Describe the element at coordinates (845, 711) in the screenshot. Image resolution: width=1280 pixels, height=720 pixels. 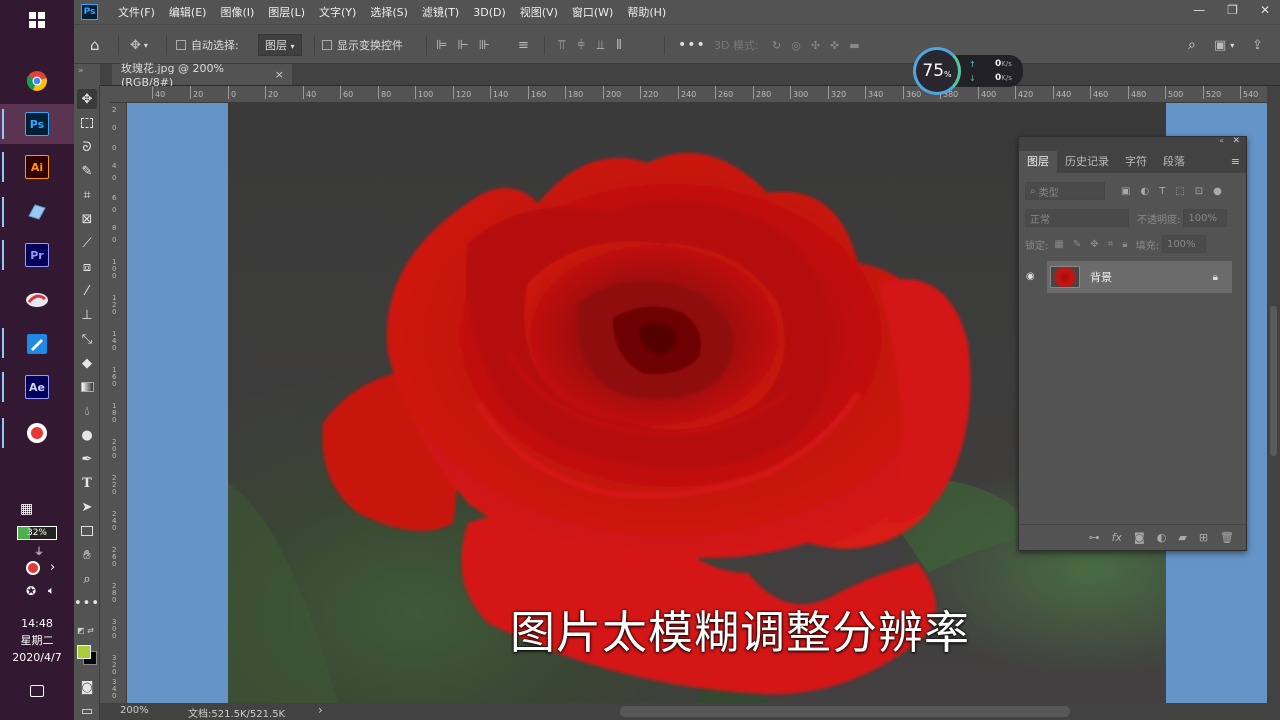
I see `horizontal-scrollbar-thumb` at that location.